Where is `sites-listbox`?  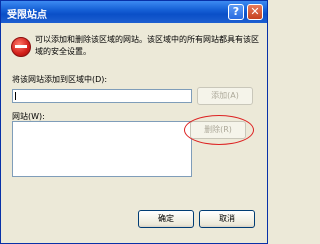 sites-listbox is located at coordinates (102, 149).